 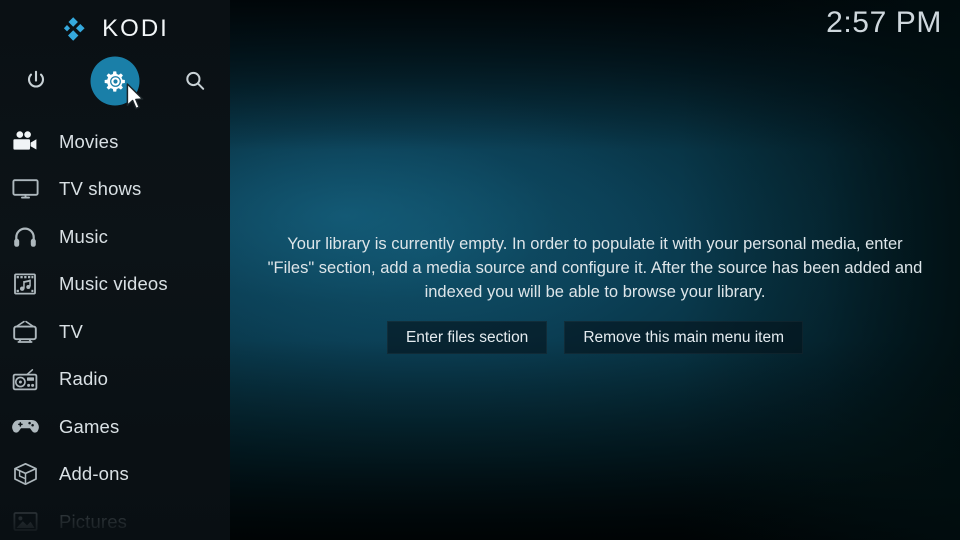 I want to click on sidebar-item-label: Games, so click(x=89, y=426).